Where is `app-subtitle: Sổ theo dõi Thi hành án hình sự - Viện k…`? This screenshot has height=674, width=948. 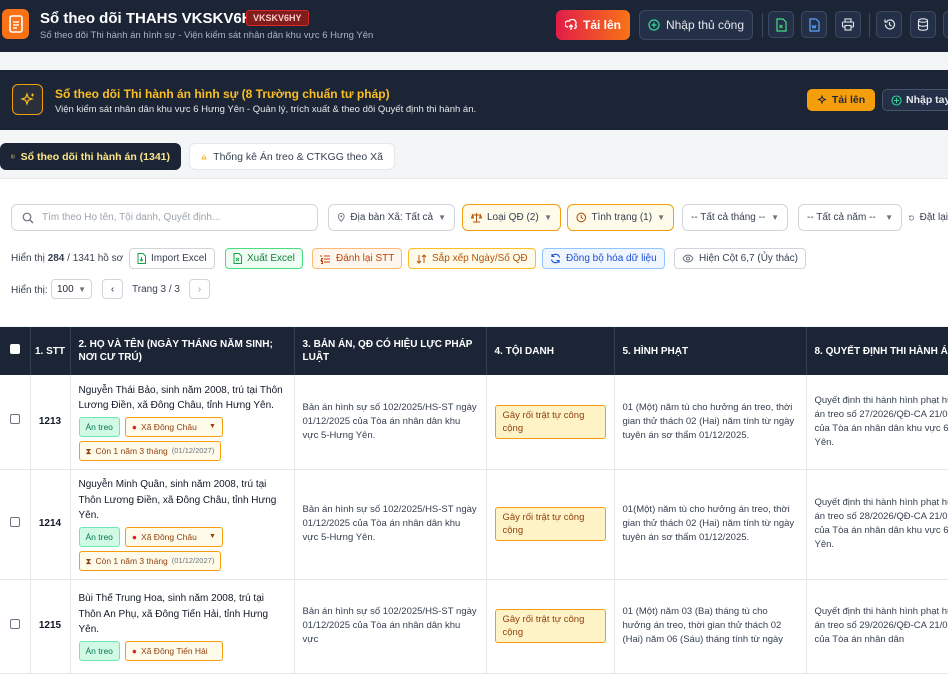
app-subtitle: Sổ theo dõi Thi hành án hình sự - Viện k… is located at coordinates (207, 35).